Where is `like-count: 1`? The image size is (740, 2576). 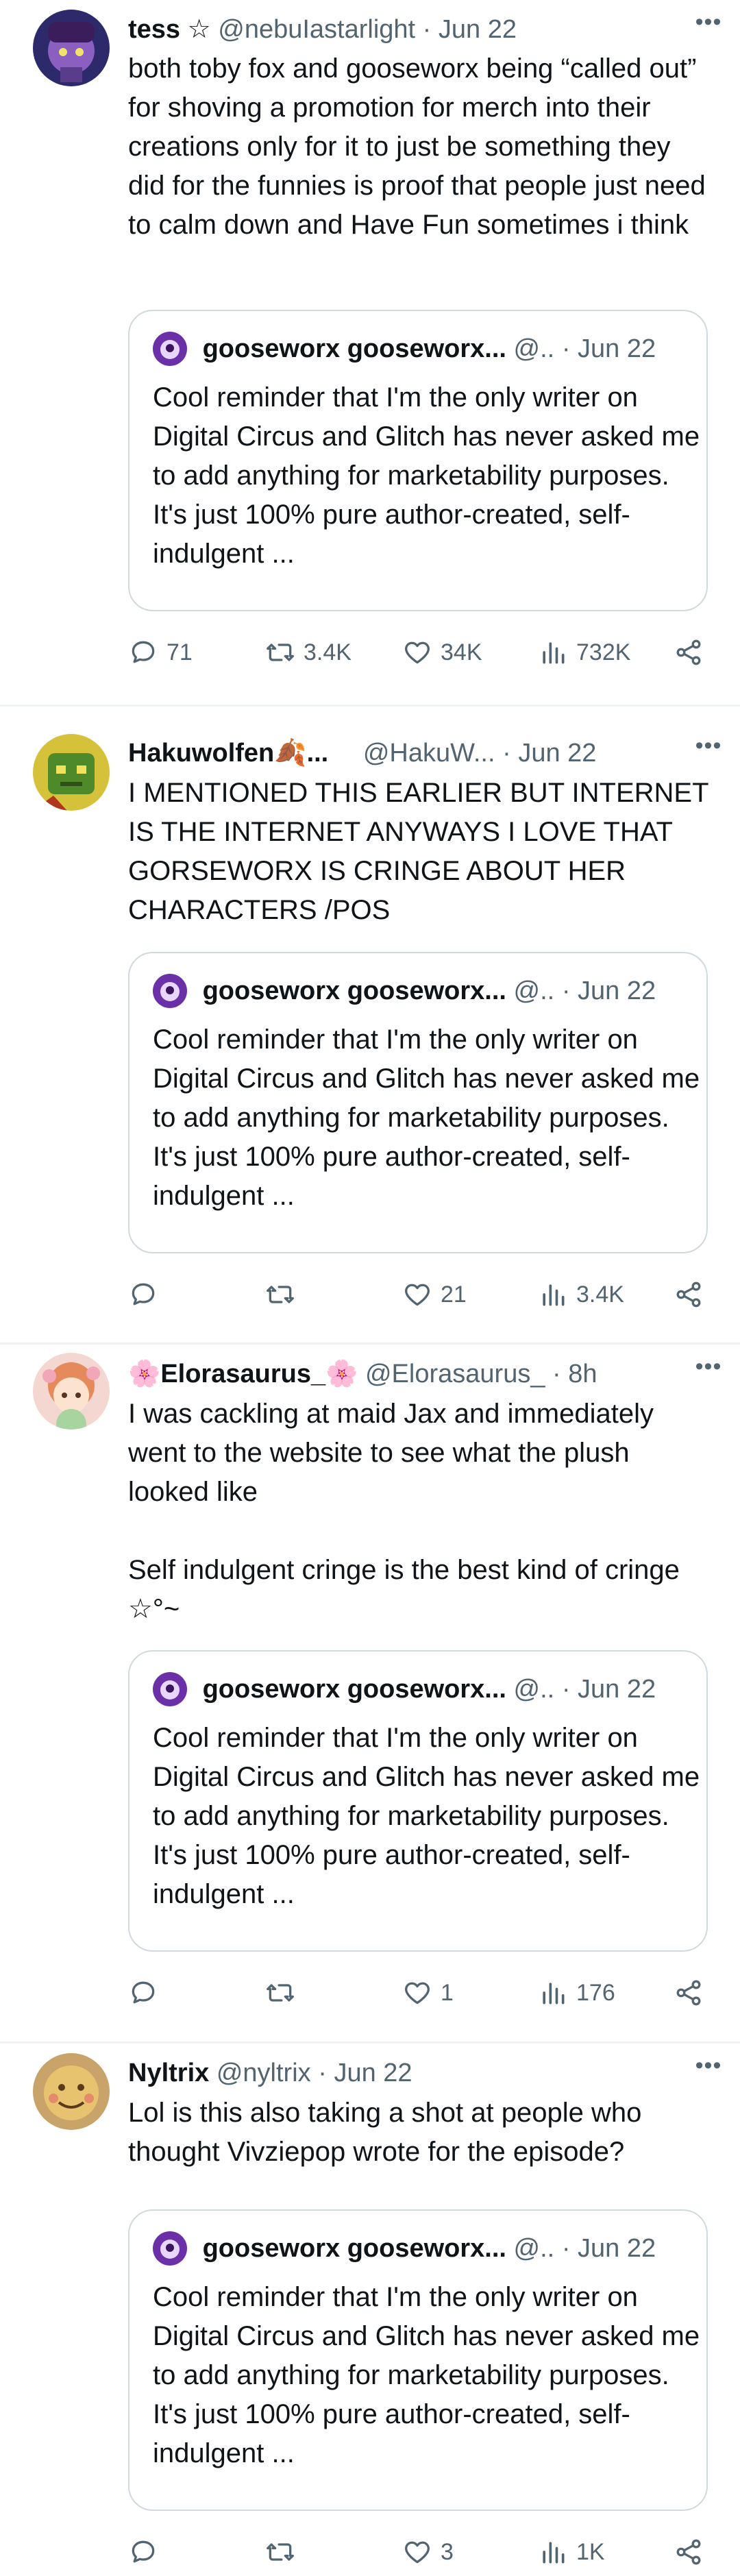 like-count: 1 is located at coordinates (448, 1993).